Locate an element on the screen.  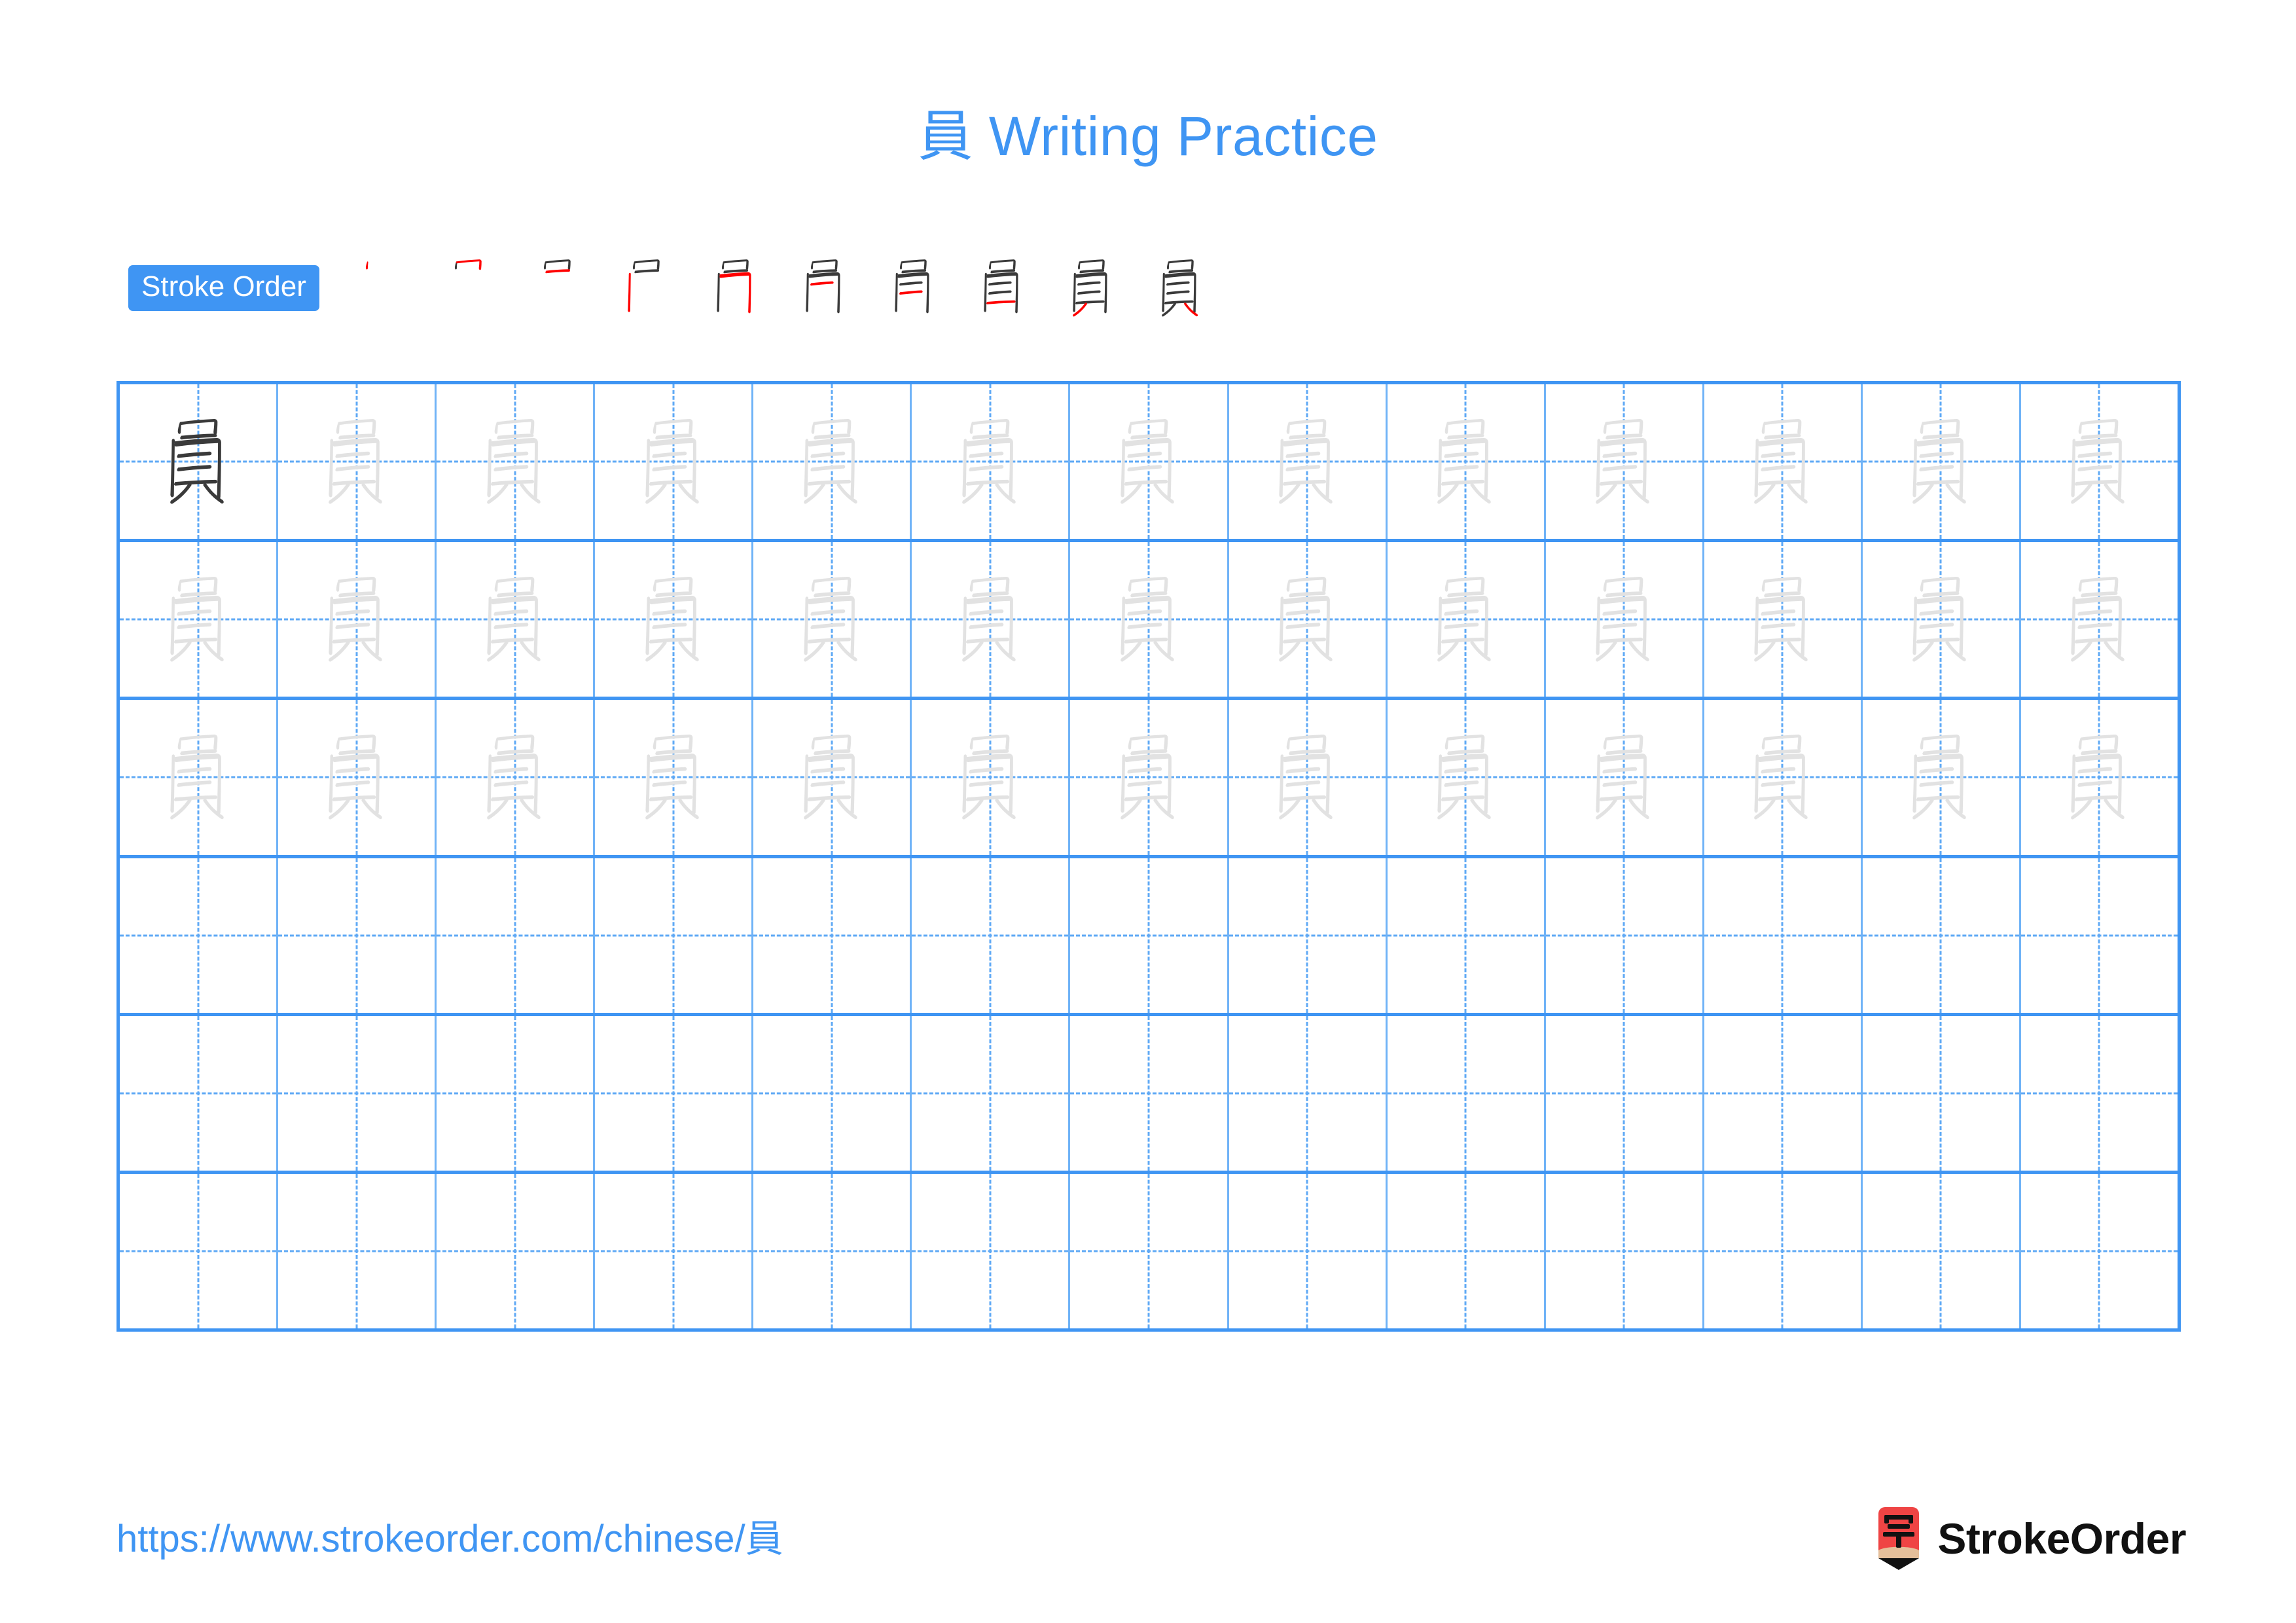
practice-cell-r4-c3 is located at coordinates (516, 935).